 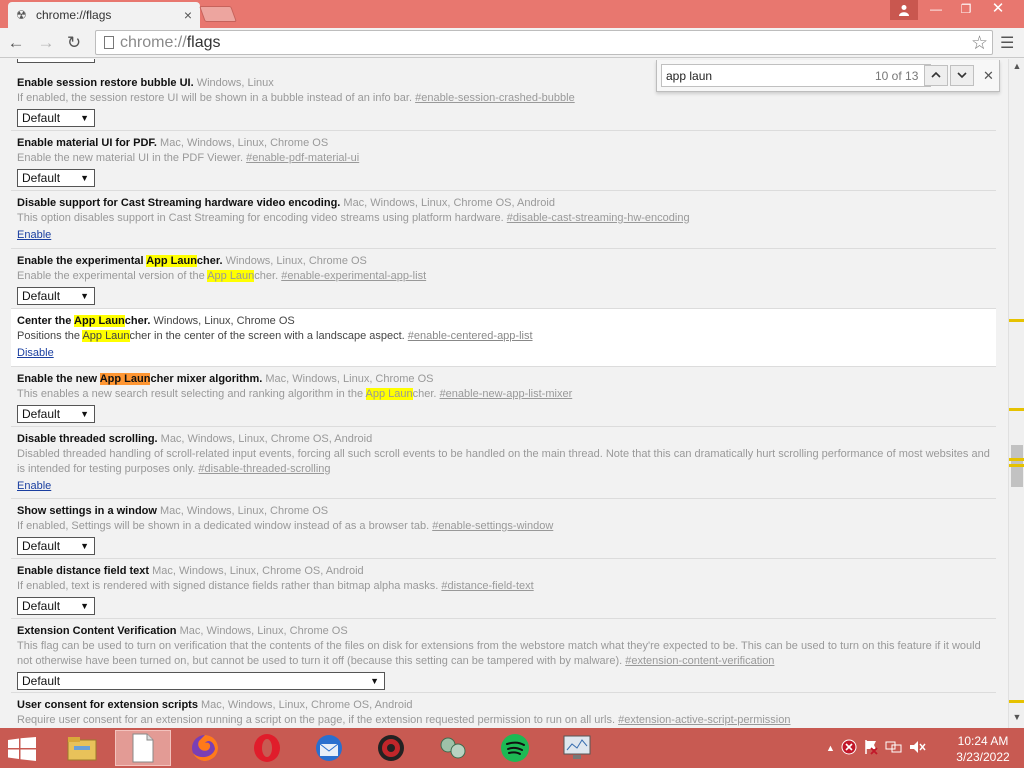 What do you see at coordinates (983, 749) in the screenshot?
I see `taskbar-clock: 10:24 AM 3/23/2022` at bounding box center [983, 749].